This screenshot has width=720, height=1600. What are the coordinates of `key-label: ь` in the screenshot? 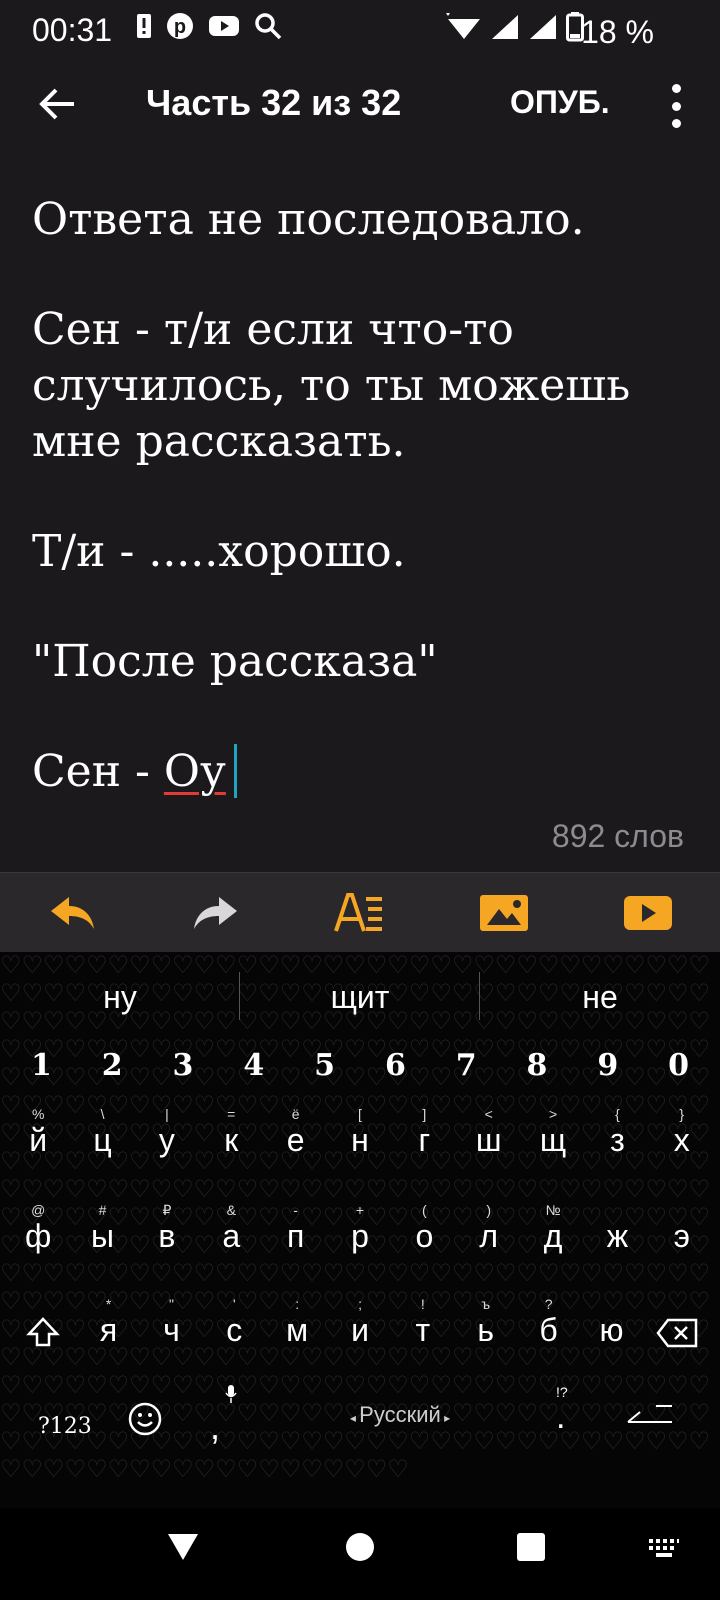 It's located at (486, 1330).